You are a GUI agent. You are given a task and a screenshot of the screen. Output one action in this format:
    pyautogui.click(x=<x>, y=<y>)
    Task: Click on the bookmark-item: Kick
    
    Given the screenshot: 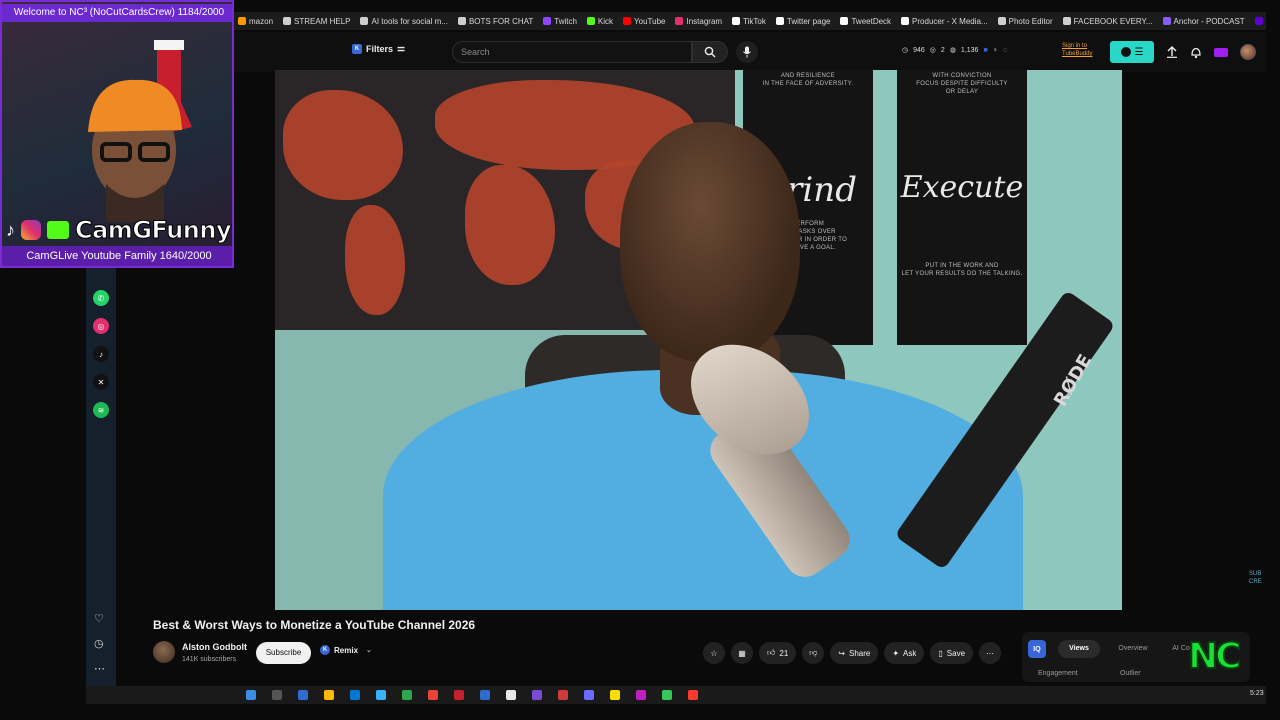 What is the action you would take?
    pyautogui.click(x=599, y=21)
    